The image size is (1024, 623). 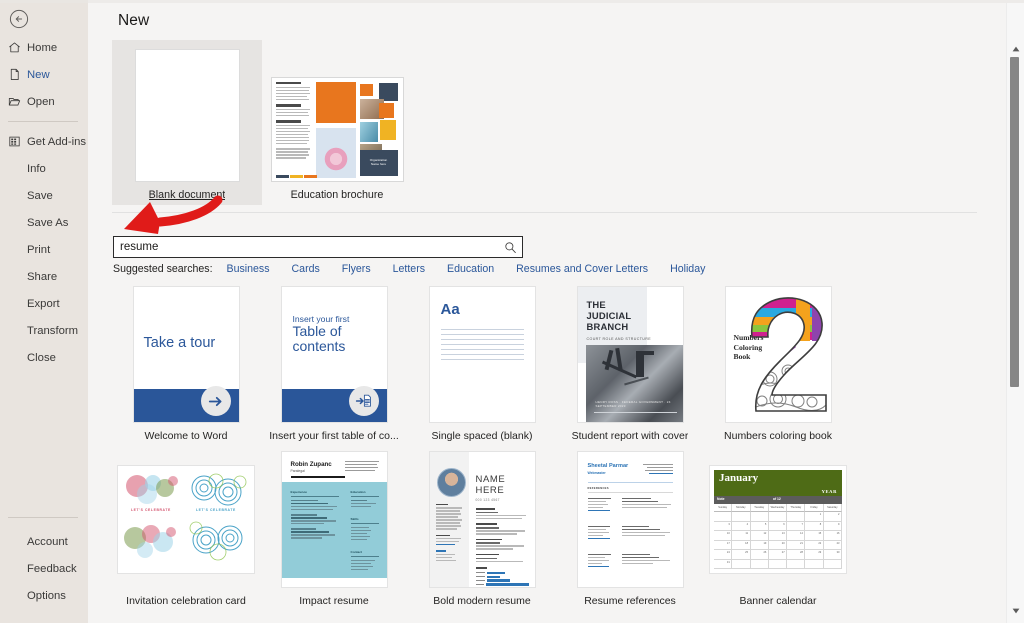 What do you see at coordinates (43, 517) in the screenshot?
I see `sidebar-divider-bottom` at bounding box center [43, 517].